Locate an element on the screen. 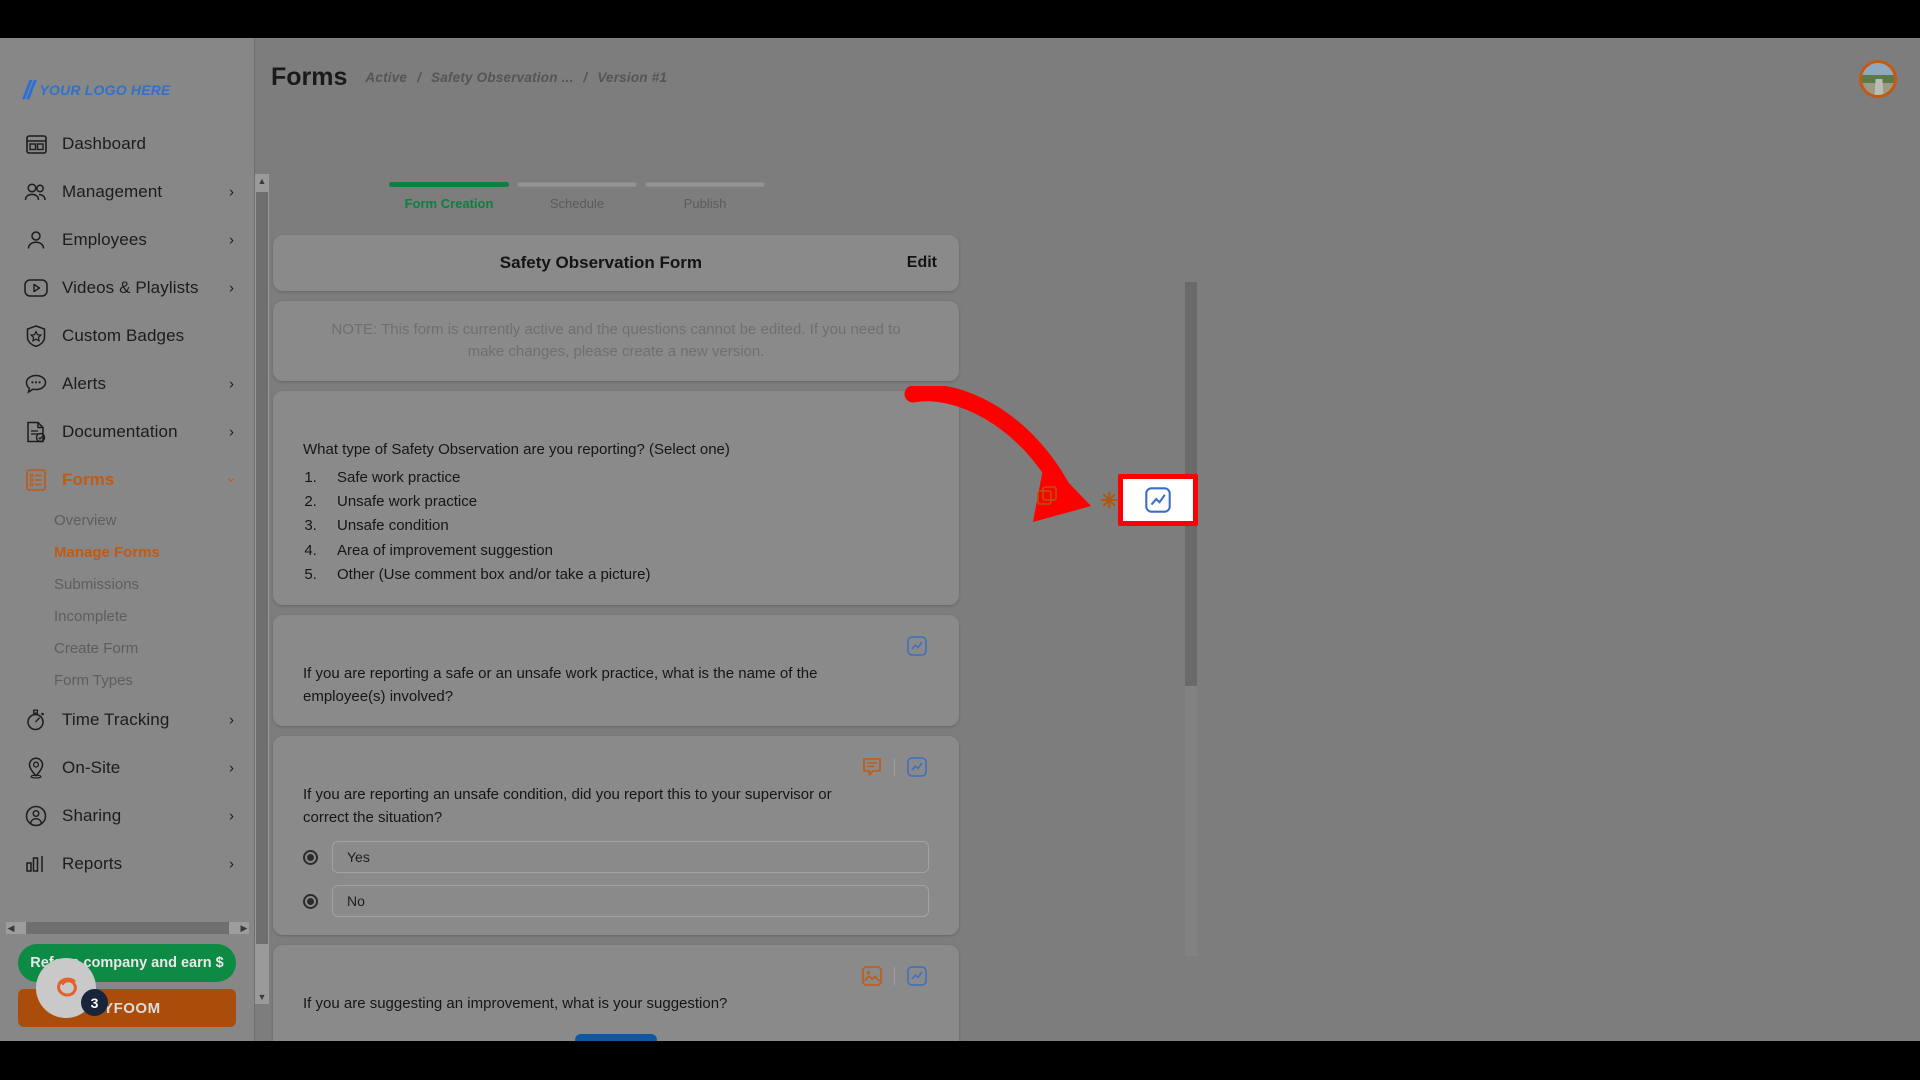 This screenshot has height=1080, width=1920. document-check-icon is located at coordinates (36, 432).